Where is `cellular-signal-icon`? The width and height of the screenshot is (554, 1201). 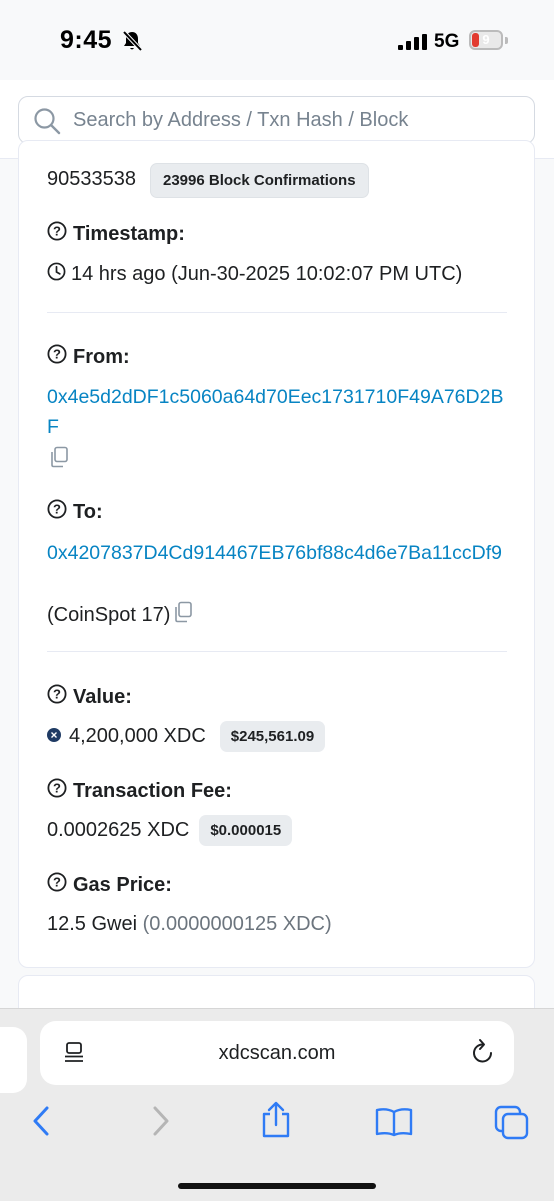
cellular-signal-icon is located at coordinates (413, 44).